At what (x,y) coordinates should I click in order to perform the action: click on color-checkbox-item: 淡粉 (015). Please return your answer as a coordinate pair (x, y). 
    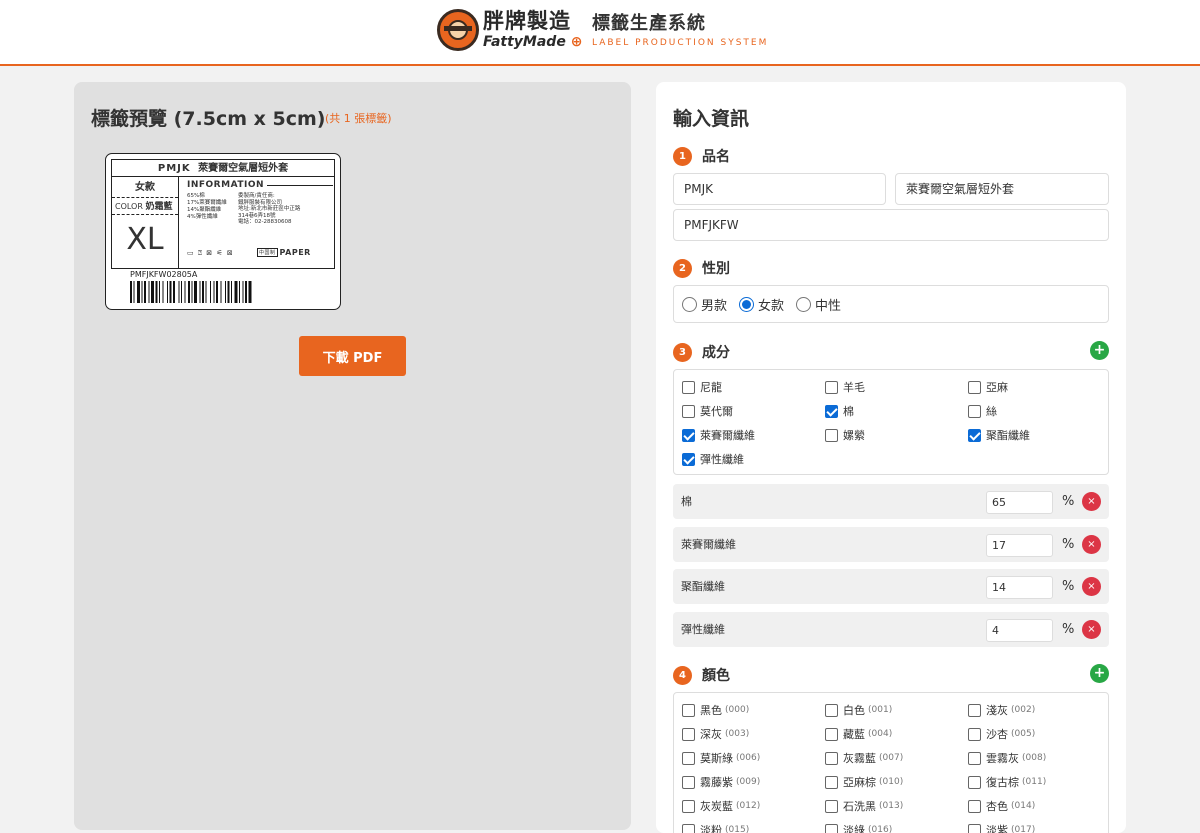
    Looking at the image, I should click on (715, 827).